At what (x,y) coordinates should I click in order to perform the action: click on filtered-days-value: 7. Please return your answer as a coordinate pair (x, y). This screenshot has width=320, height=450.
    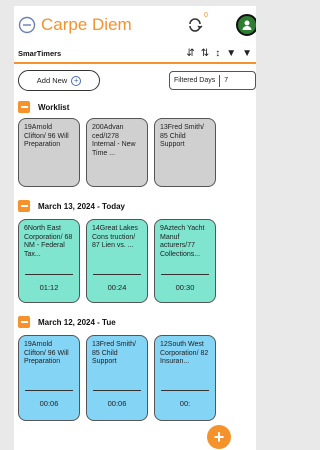
    Looking at the image, I should click on (226, 80).